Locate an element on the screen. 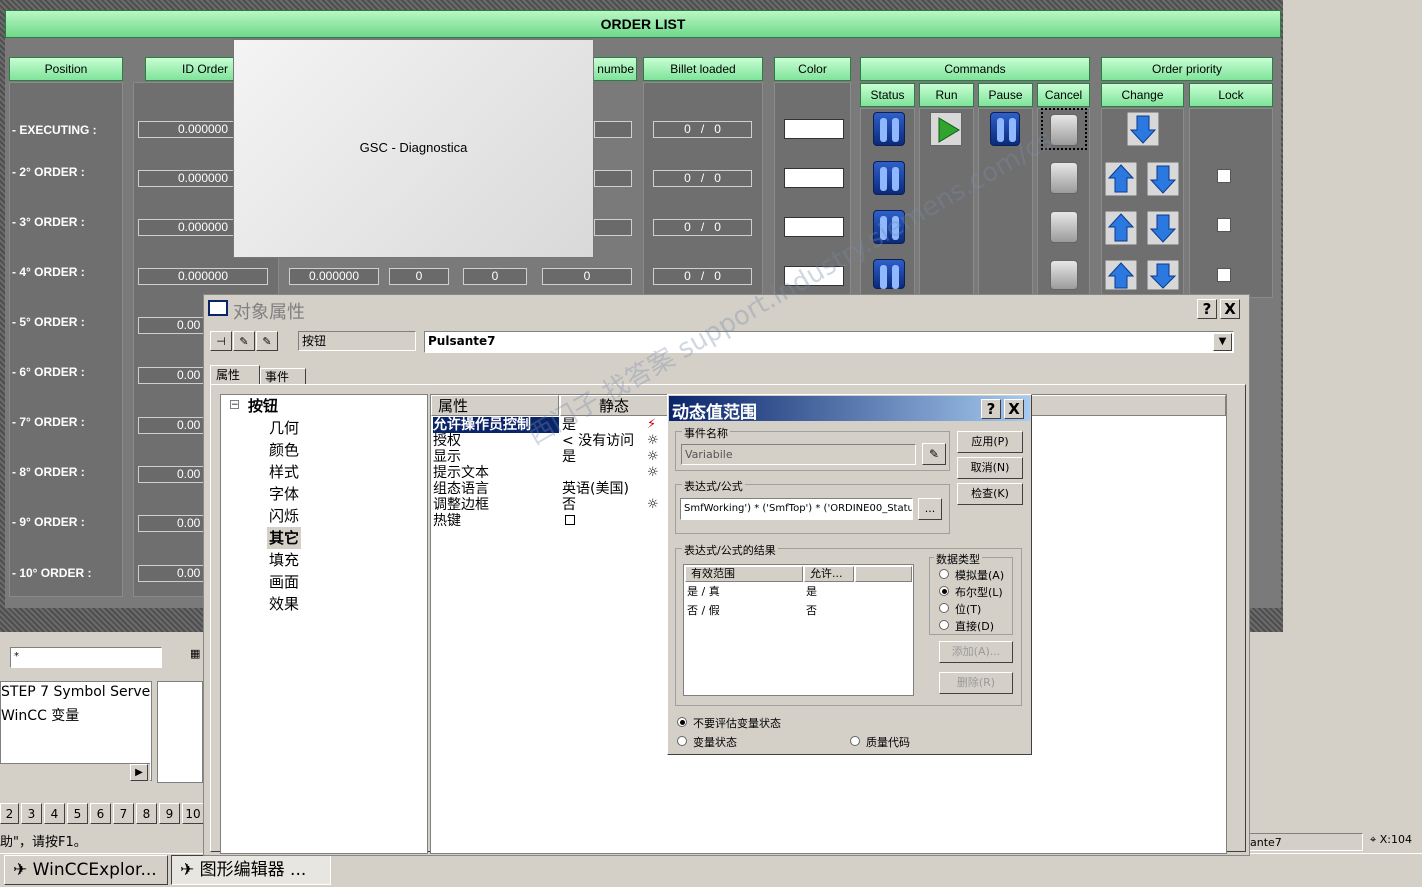 This screenshot has width=1422, height=887. select-trigger-icon: ✎ is located at coordinates (934, 454).